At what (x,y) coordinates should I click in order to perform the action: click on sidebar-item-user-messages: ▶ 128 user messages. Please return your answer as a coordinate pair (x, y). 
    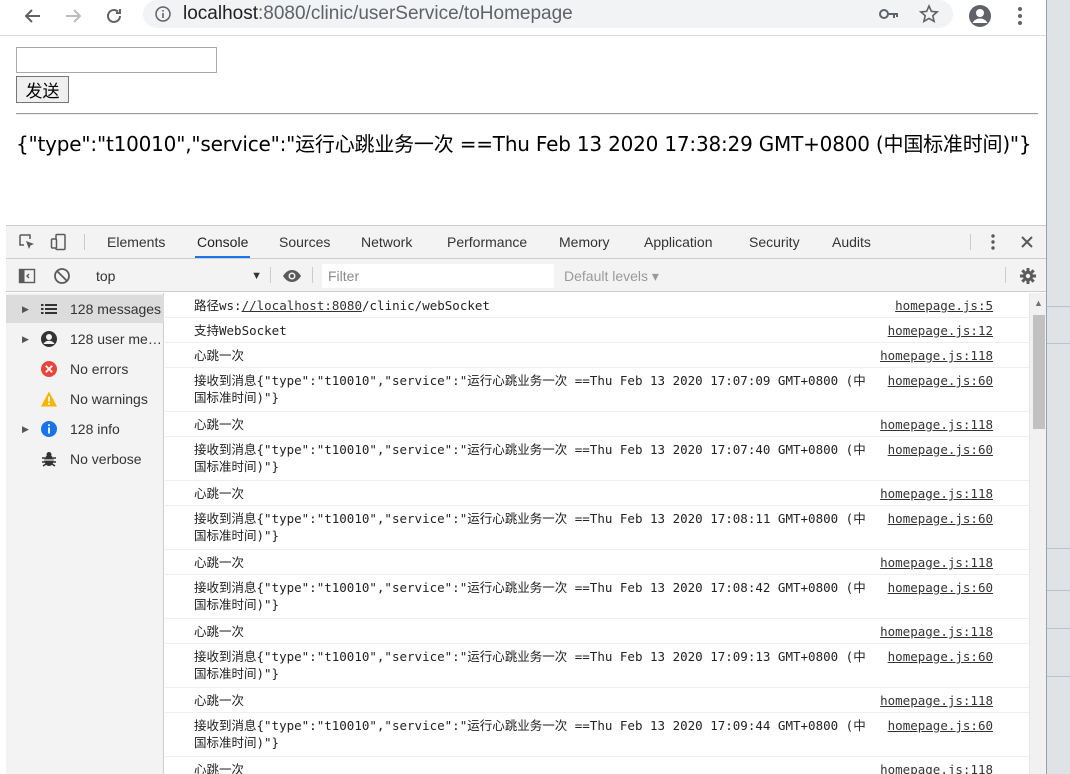
    Looking at the image, I should click on (85, 339).